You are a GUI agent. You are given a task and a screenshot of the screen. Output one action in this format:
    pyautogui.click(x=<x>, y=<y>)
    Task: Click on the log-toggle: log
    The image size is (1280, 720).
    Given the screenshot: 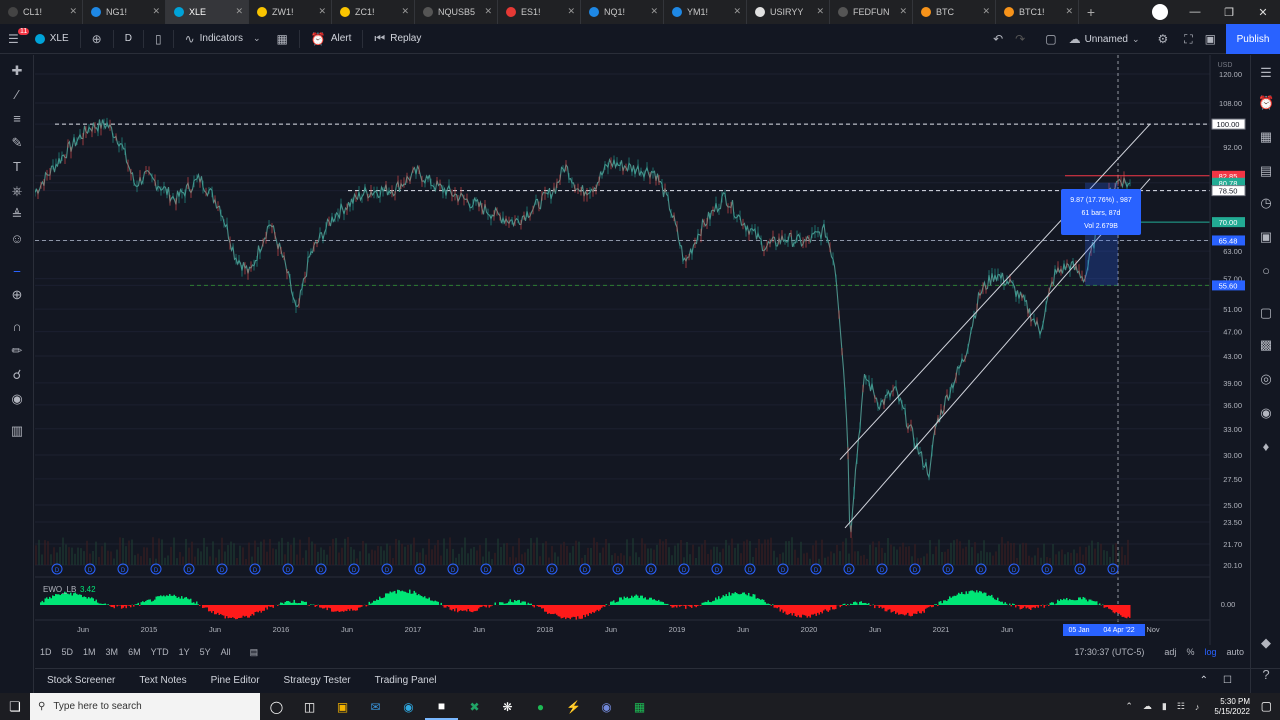 What is the action you would take?
    pyautogui.click(x=1210, y=652)
    